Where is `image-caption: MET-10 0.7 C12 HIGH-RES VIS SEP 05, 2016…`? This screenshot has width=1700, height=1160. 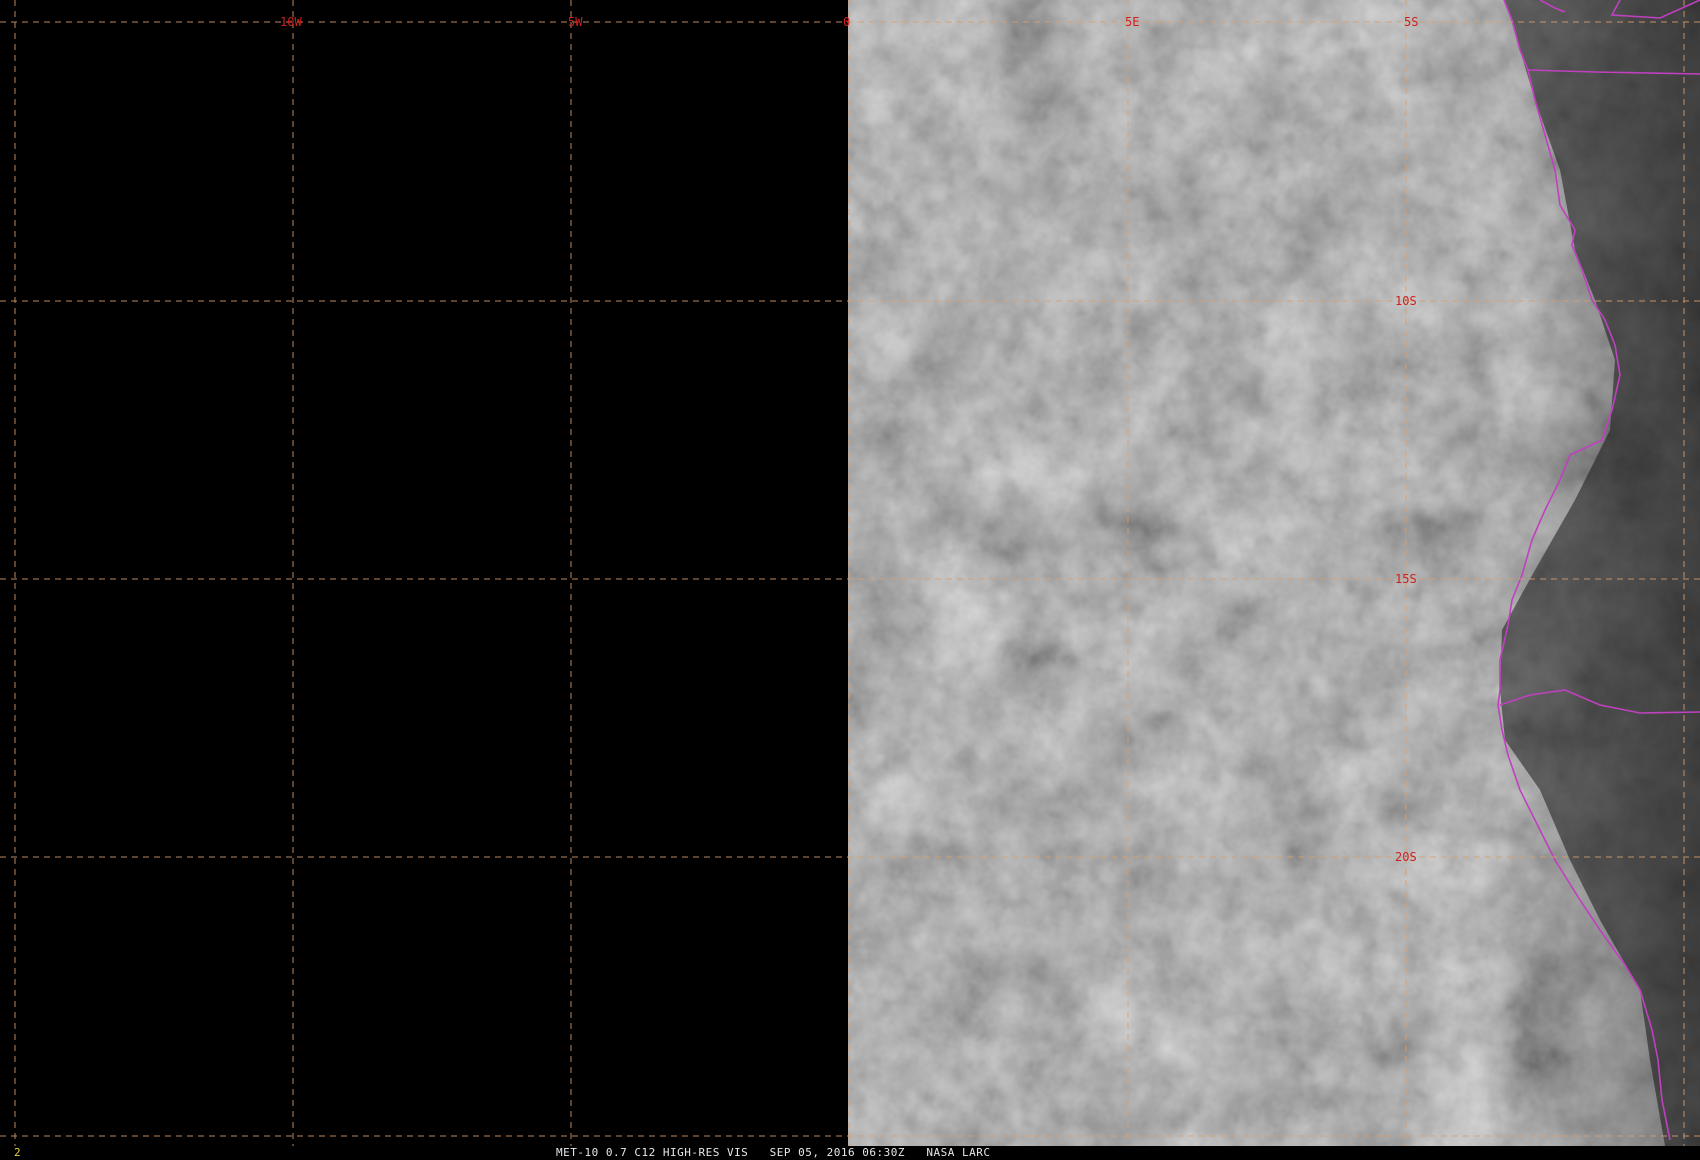
image-caption: MET-10 0.7 C12 HIGH-RES VIS SEP 05, 2016… is located at coordinates (773, 1152).